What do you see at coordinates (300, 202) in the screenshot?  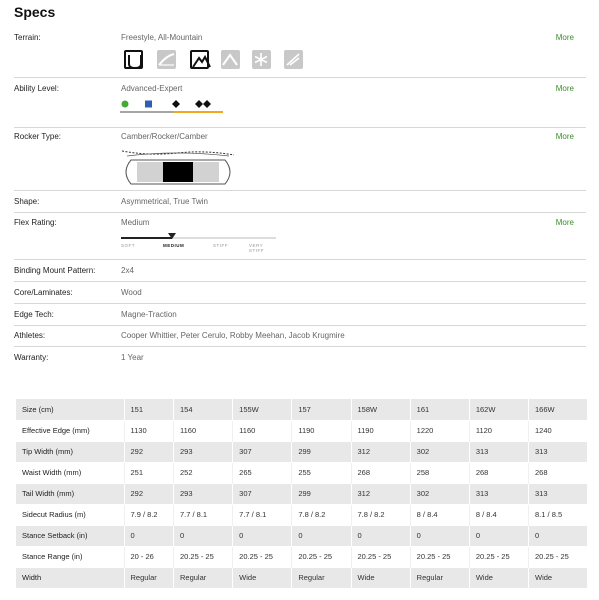 I see `shape-row: Shape: Asymmetrical, True Twin` at bounding box center [300, 202].